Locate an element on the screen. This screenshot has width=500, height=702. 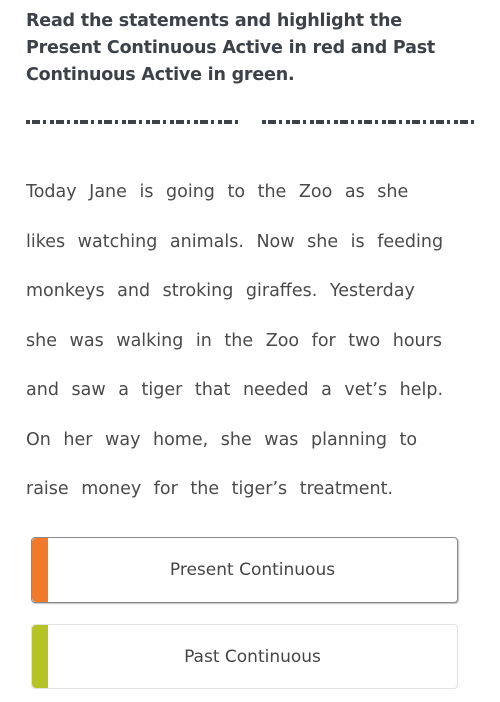
past-continuous-color-swatch is located at coordinates (40, 656).